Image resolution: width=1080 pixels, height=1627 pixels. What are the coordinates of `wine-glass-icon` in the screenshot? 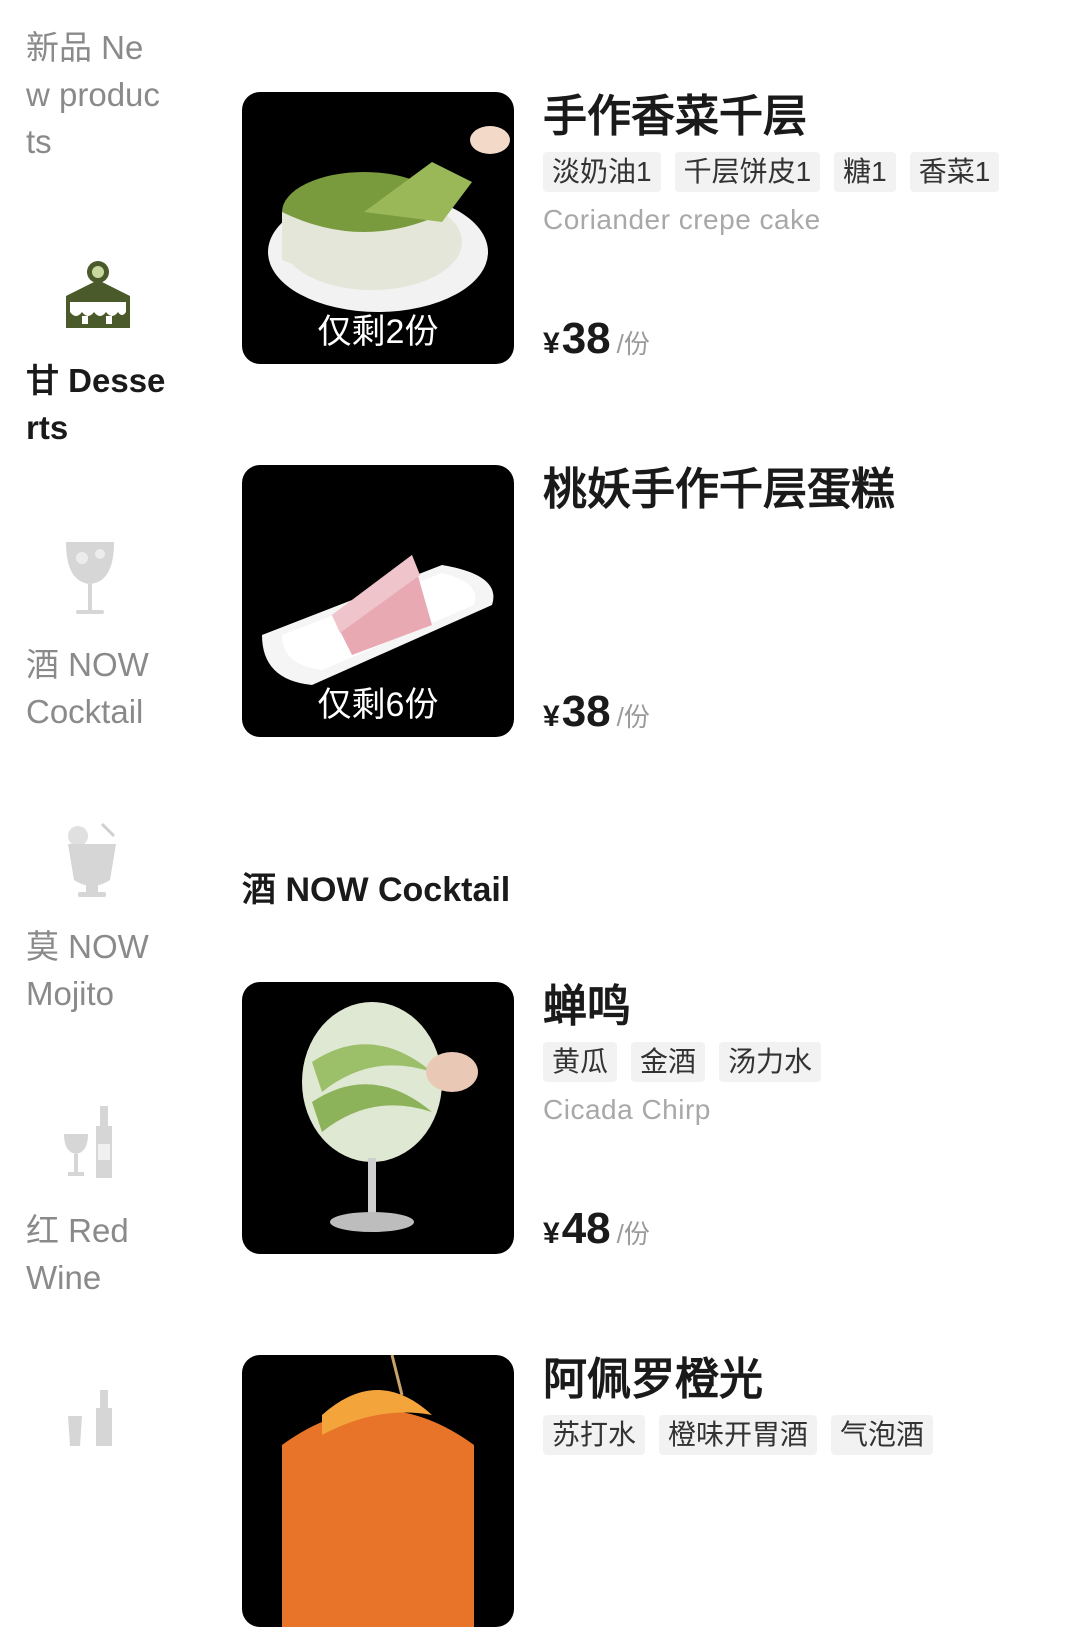 It's located at (129, 580).